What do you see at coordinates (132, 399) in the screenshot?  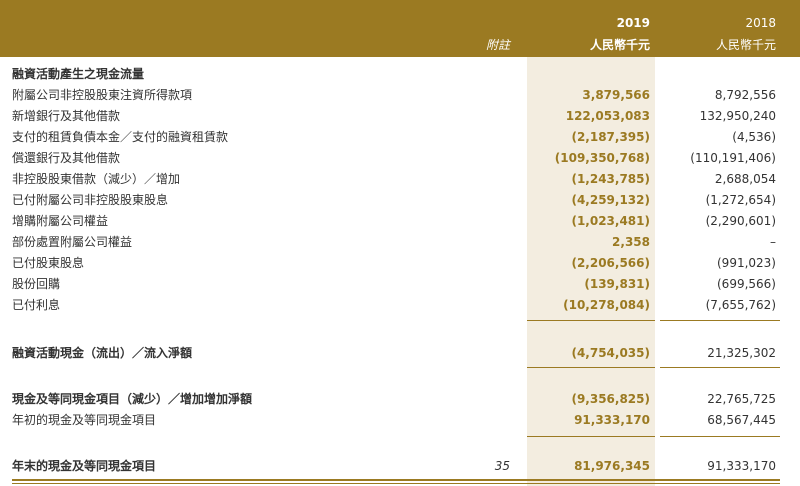 I see `row-label: 現金及等同現金項目（減少）／增加增加淨額` at bounding box center [132, 399].